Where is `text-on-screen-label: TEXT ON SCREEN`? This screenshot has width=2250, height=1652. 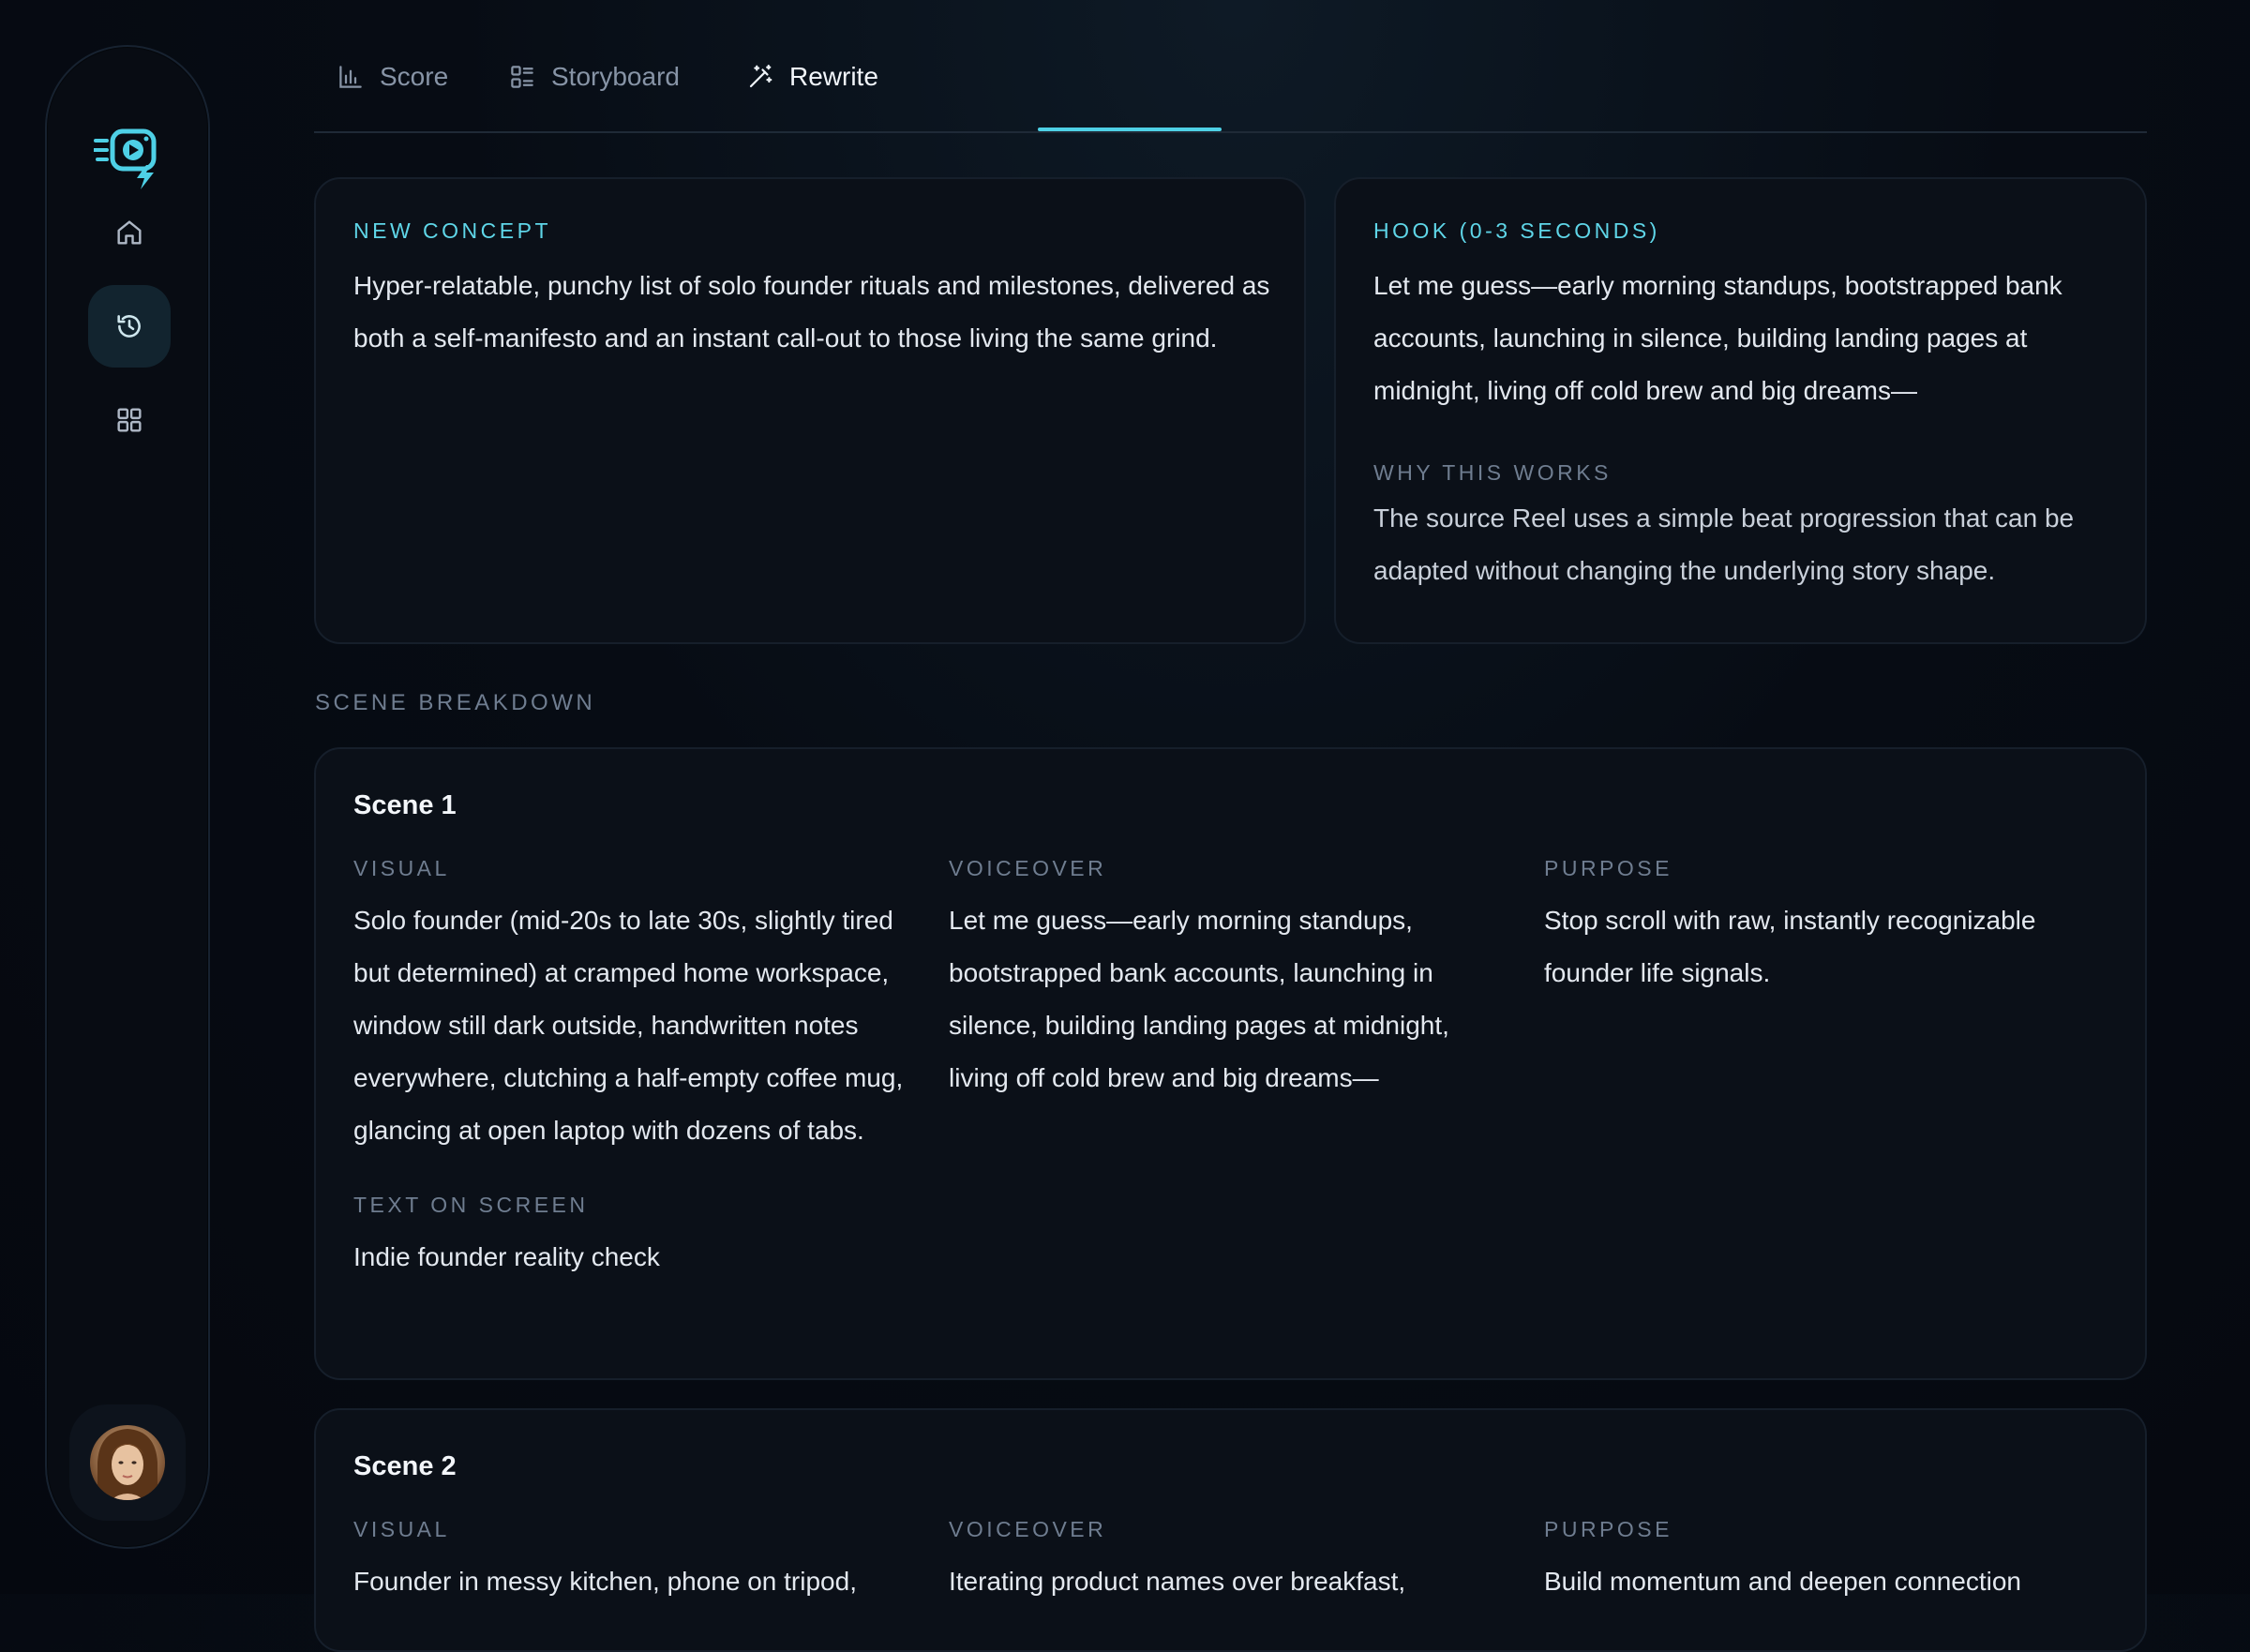 text-on-screen-label: TEXT ON SCREEN is located at coordinates (471, 1205).